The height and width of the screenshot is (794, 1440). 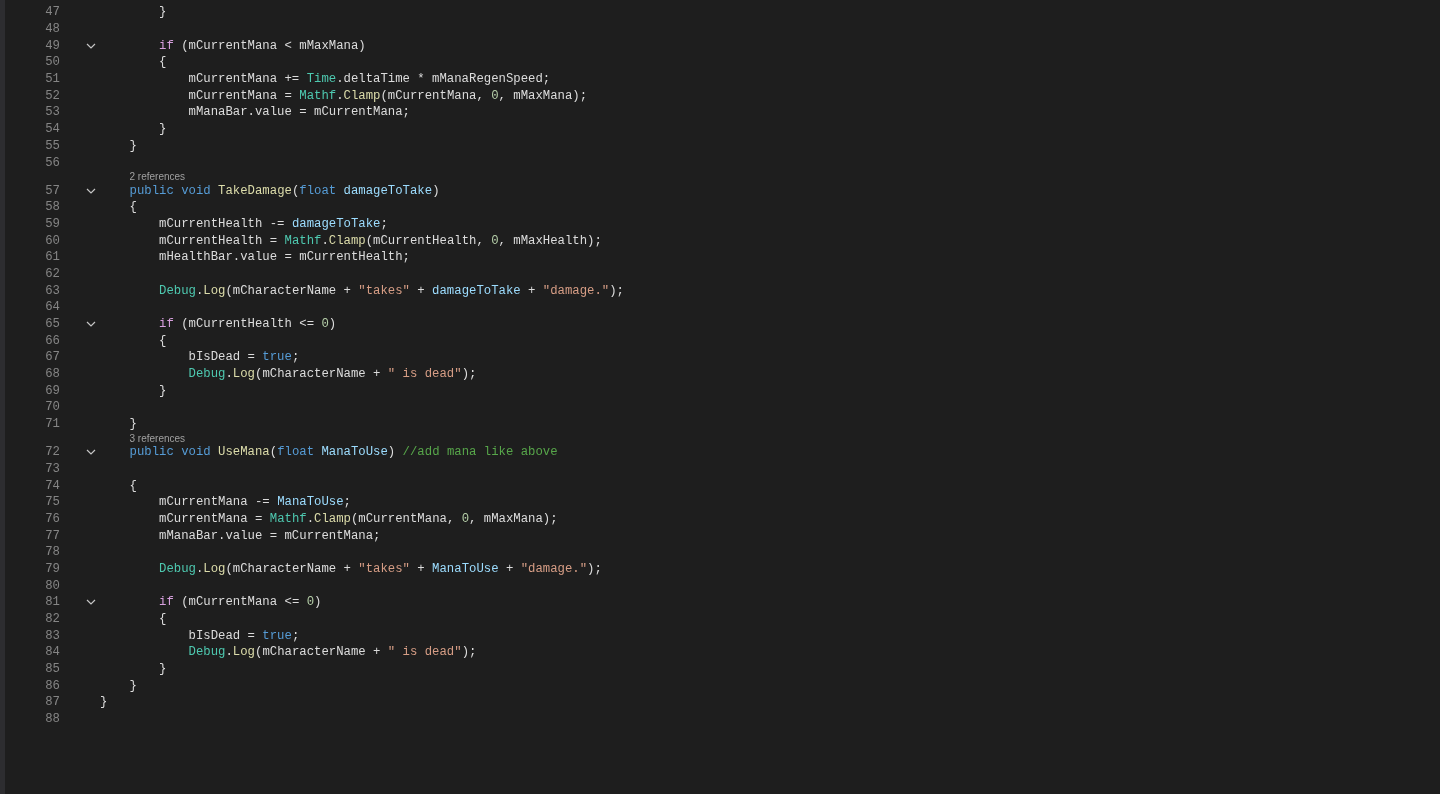 I want to click on line-number: 82, so click(x=52, y=619).